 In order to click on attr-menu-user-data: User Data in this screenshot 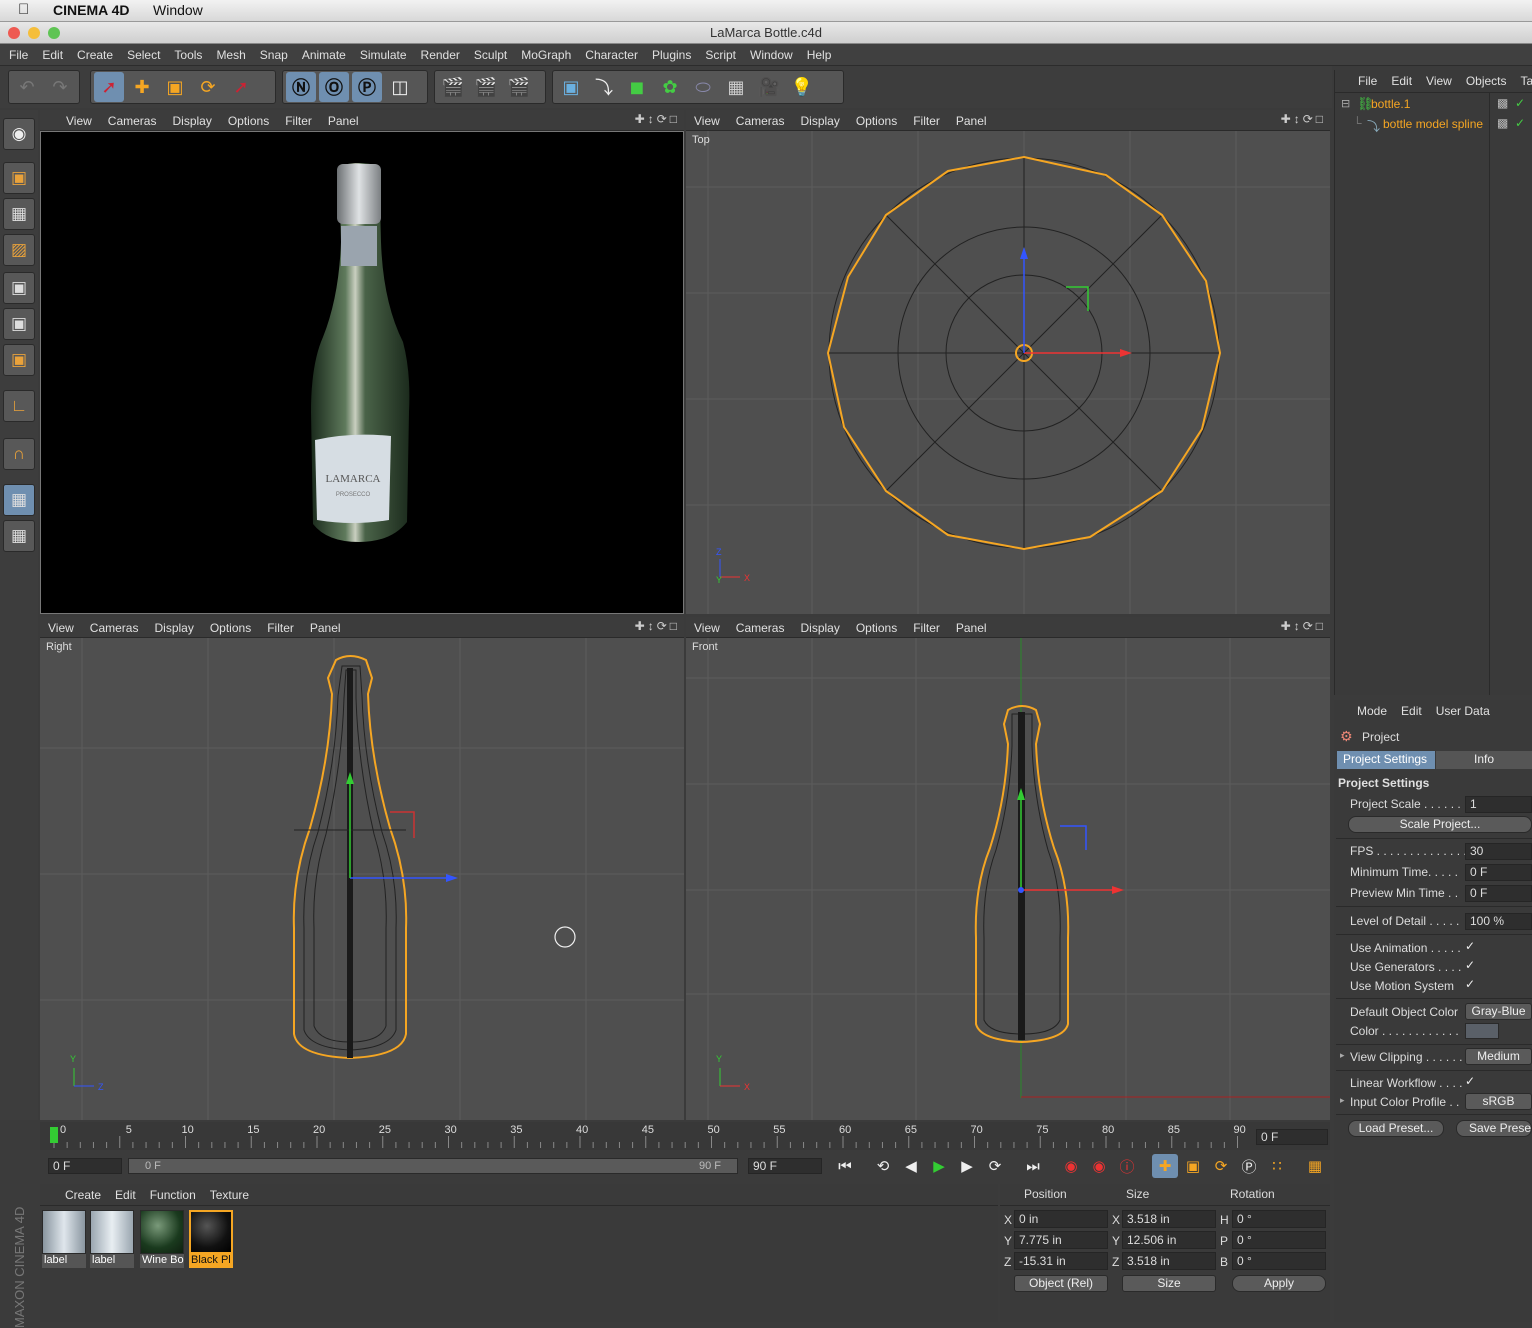, I will do `click(1463, 711)`.